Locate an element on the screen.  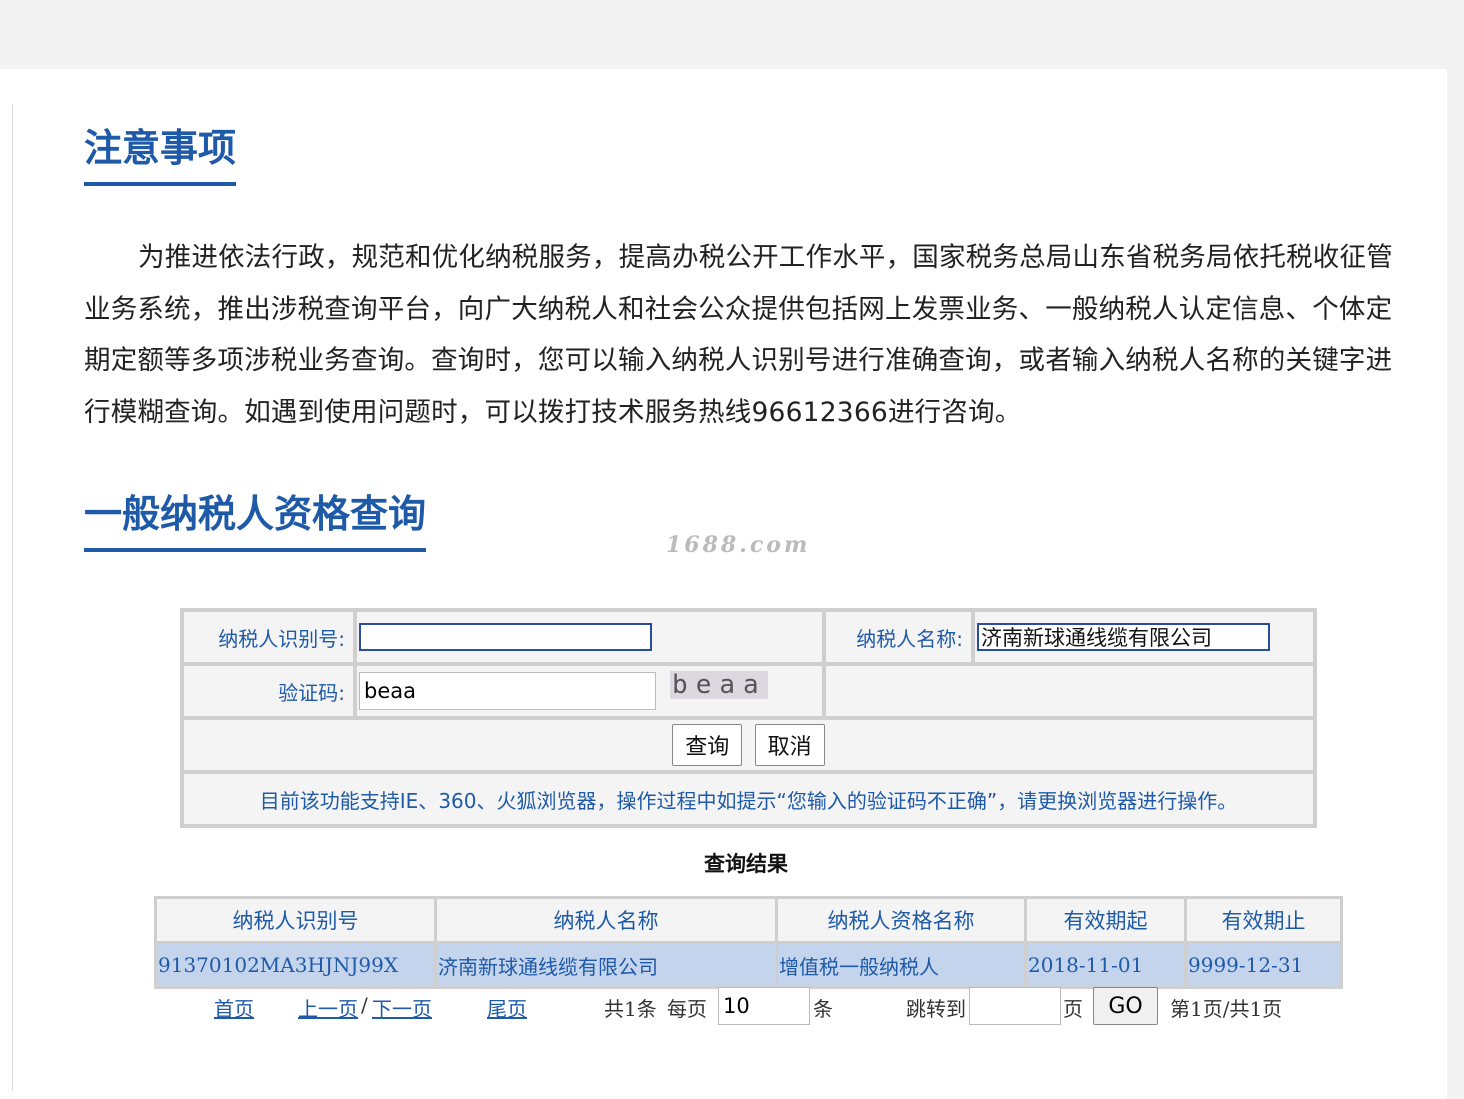
total-count: 共1条 is located at coordinates (630, 1009).